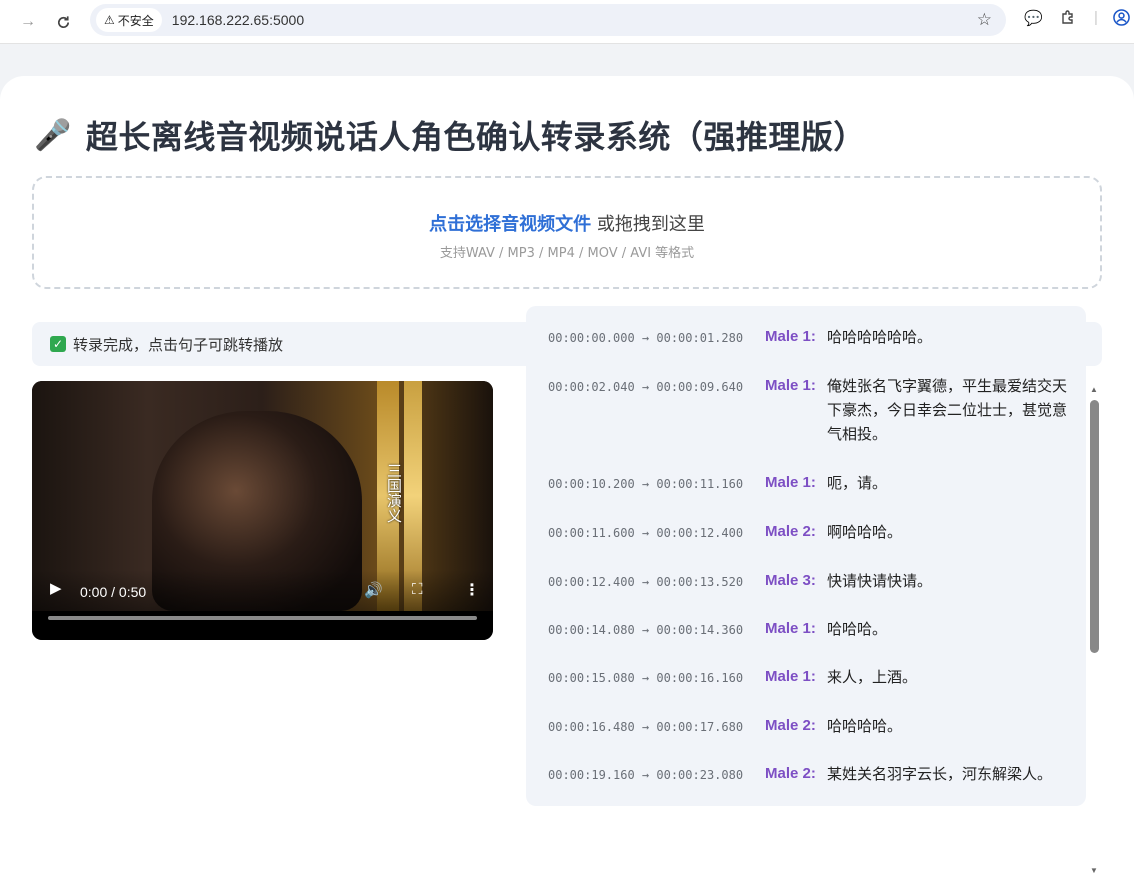 Image resolution: width=1134 pixels, height=890 pixels. I want to click on segment-text: 快请快请快请。, so click(880, 581).